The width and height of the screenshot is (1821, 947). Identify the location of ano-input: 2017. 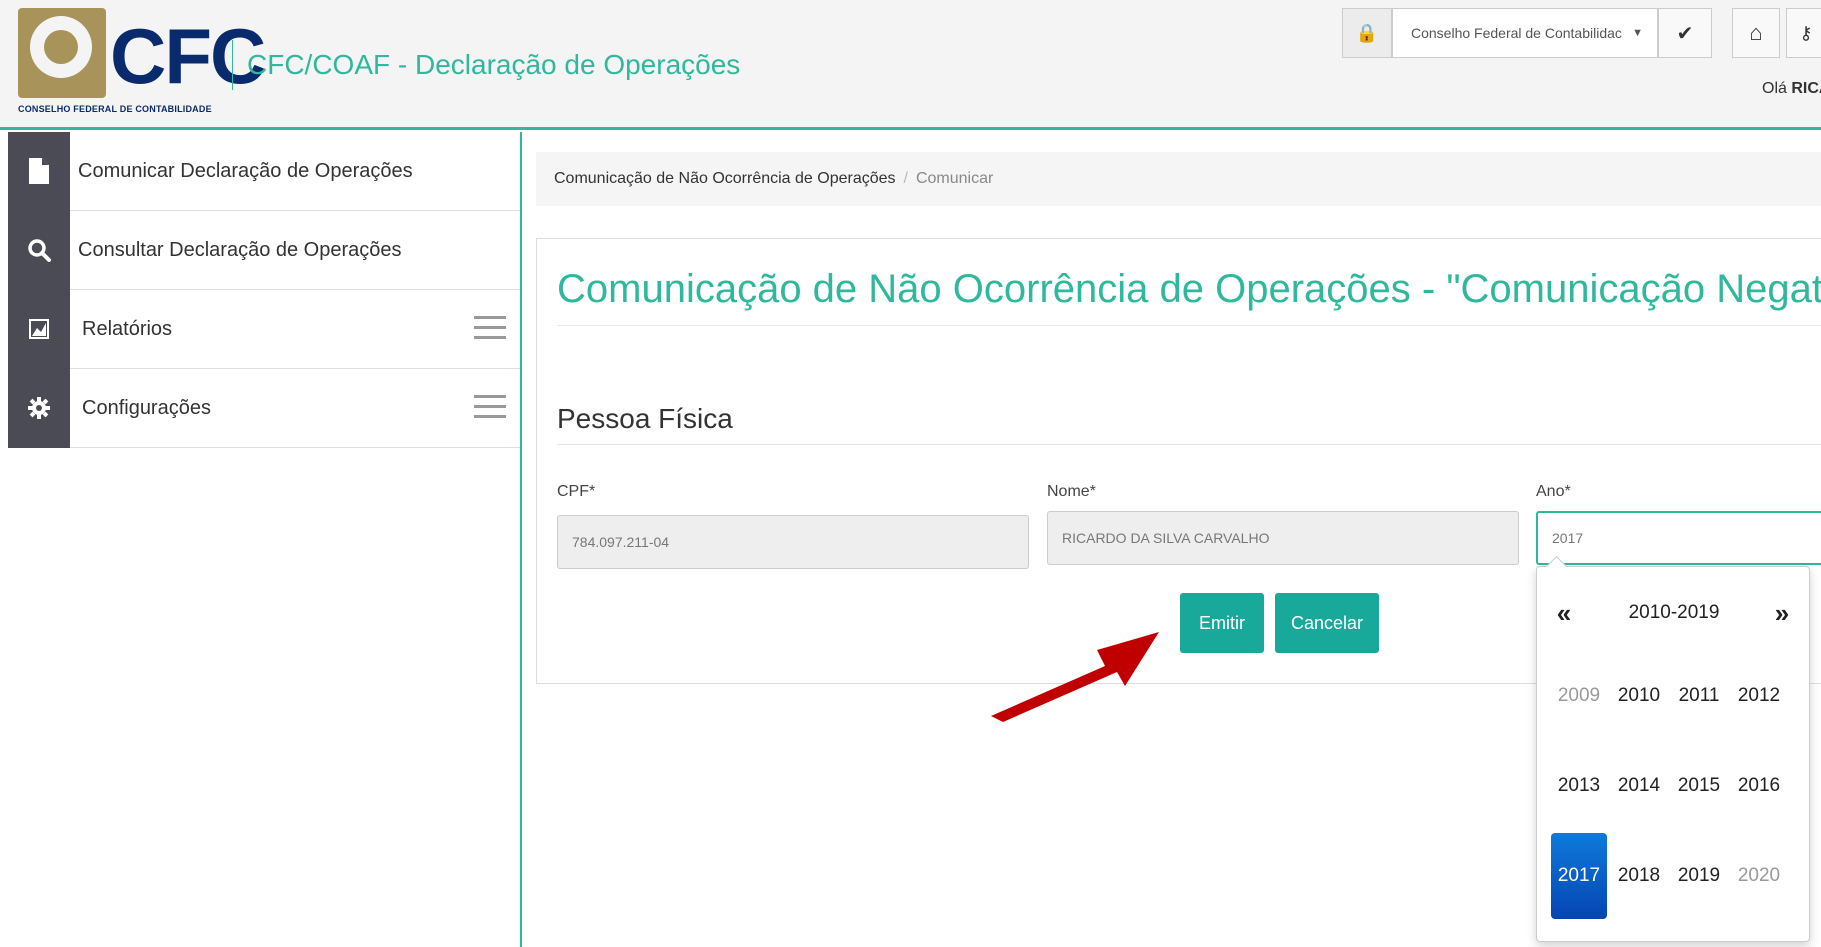
(1678, 538).